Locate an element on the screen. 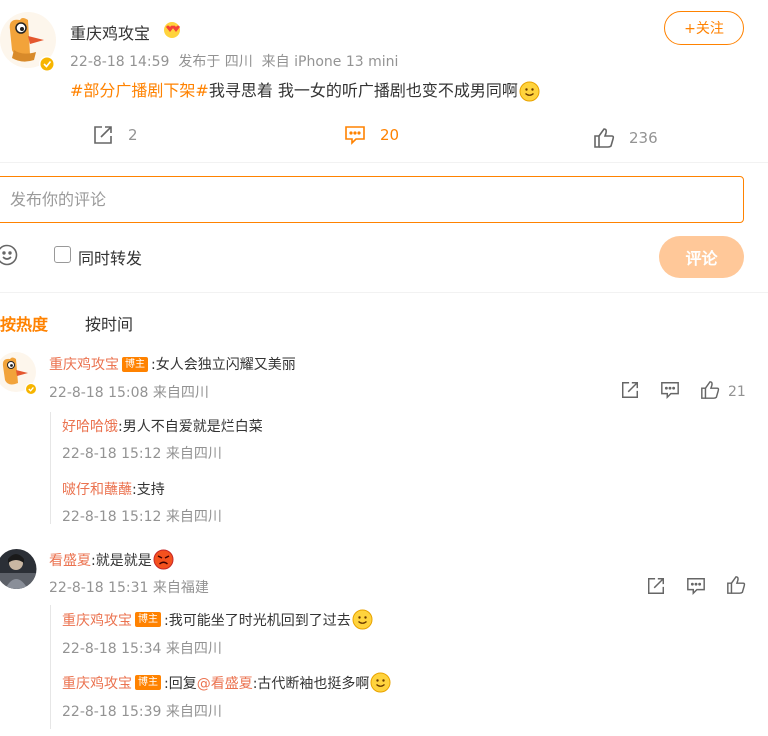 The height and width of the screenshot is (736, 768). sort-by-hot-tab: 按热度 is located at coordinates (24, 323).